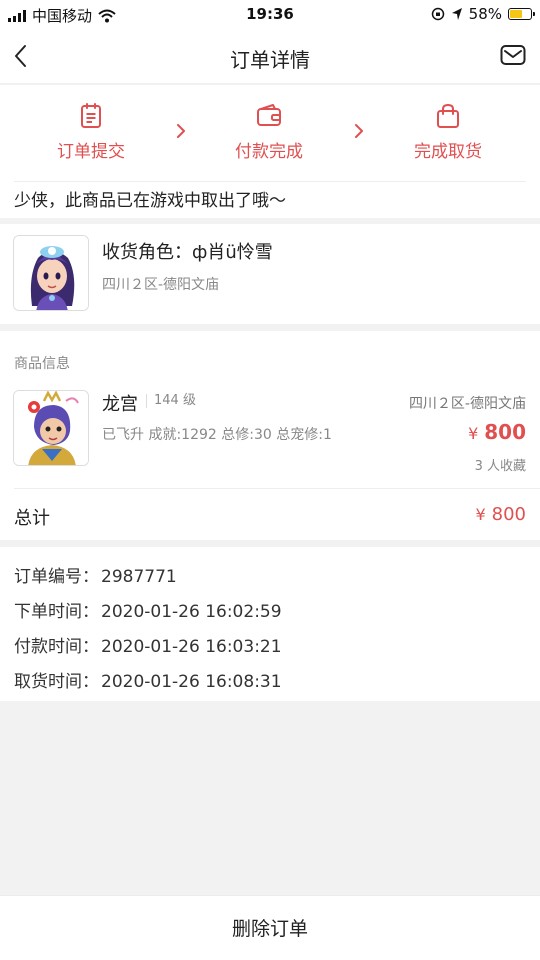 Image resolution: width=540 pixels, height=960 pixels. I want to click on page-title: 订单详情, so click(270, 60).